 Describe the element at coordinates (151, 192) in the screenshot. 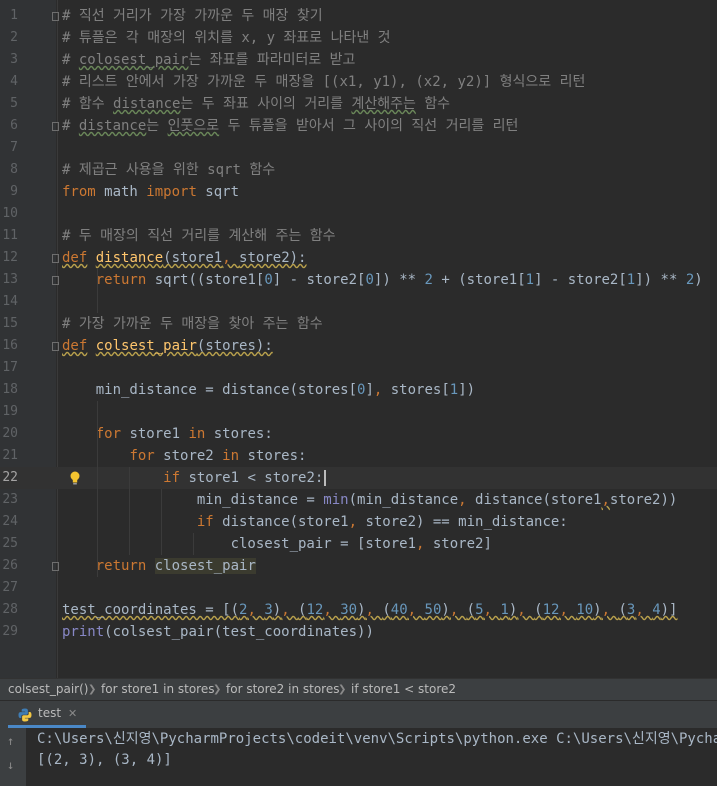

I see `code-text: from math import sqrt` at that location.